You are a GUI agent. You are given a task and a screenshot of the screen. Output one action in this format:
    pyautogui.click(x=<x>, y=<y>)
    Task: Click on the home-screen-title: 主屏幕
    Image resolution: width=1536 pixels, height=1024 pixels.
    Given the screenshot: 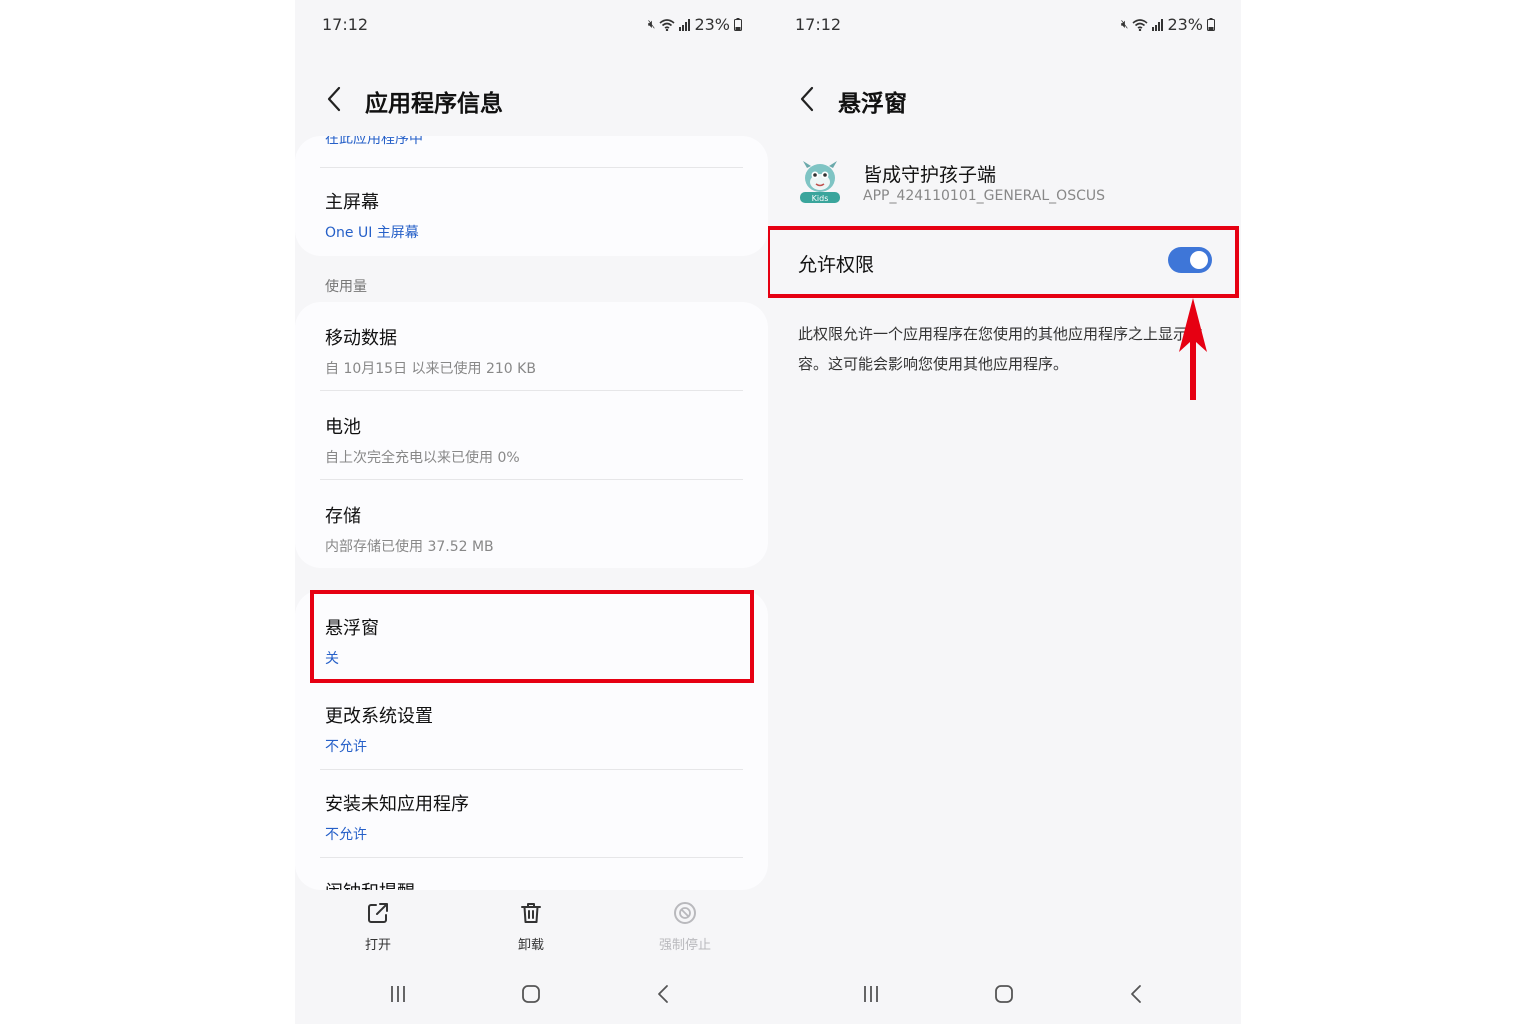 What is the action you would take?
    pyautogui.click(x=352, y=202)
    